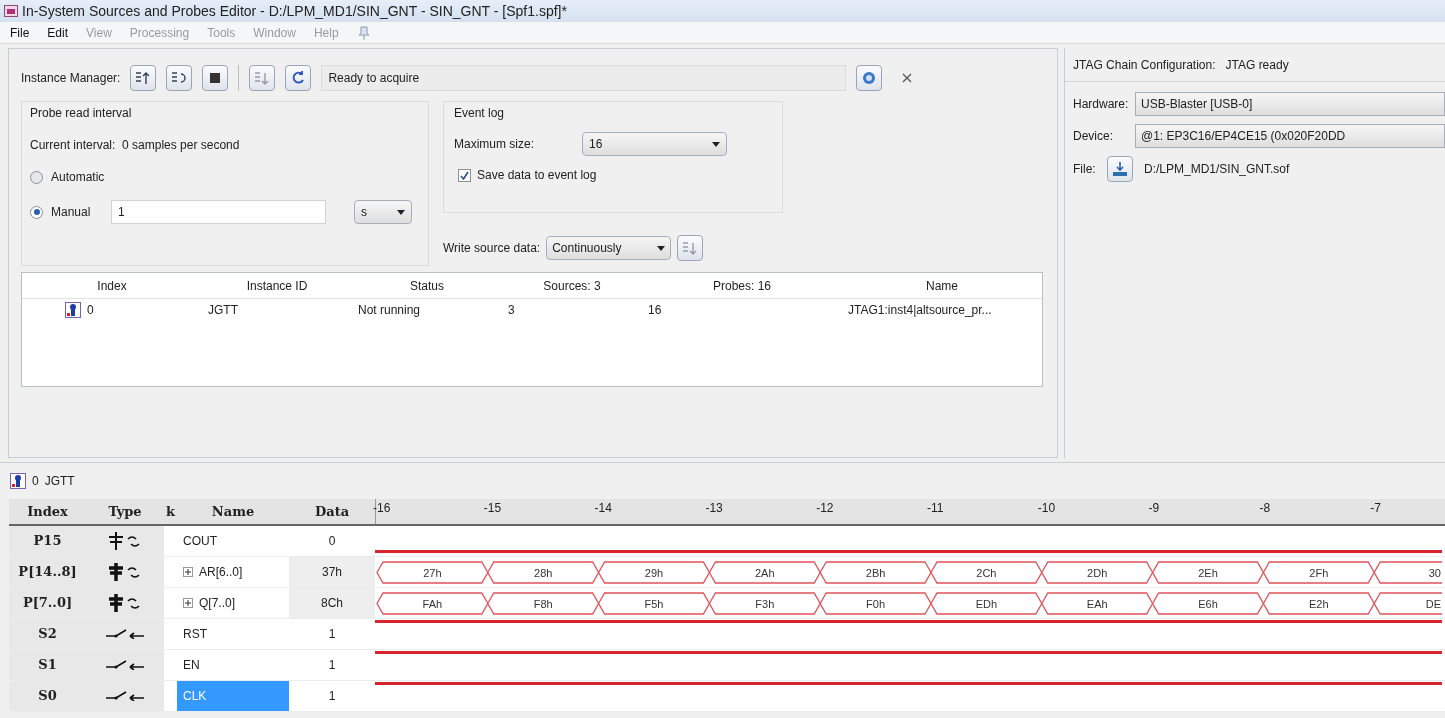  I want to click on jtag-title: JTAG Chain Configuration:, so click(1144, 65).